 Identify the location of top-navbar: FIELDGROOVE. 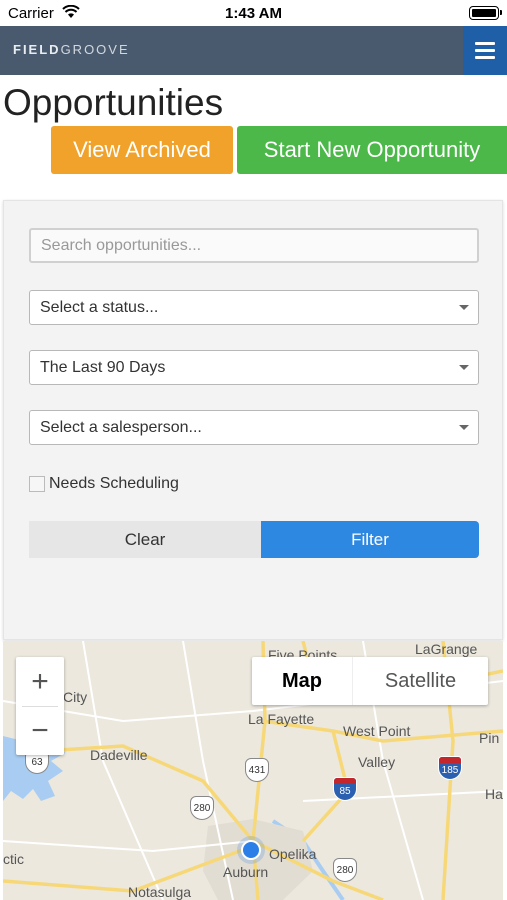
(253, 50).